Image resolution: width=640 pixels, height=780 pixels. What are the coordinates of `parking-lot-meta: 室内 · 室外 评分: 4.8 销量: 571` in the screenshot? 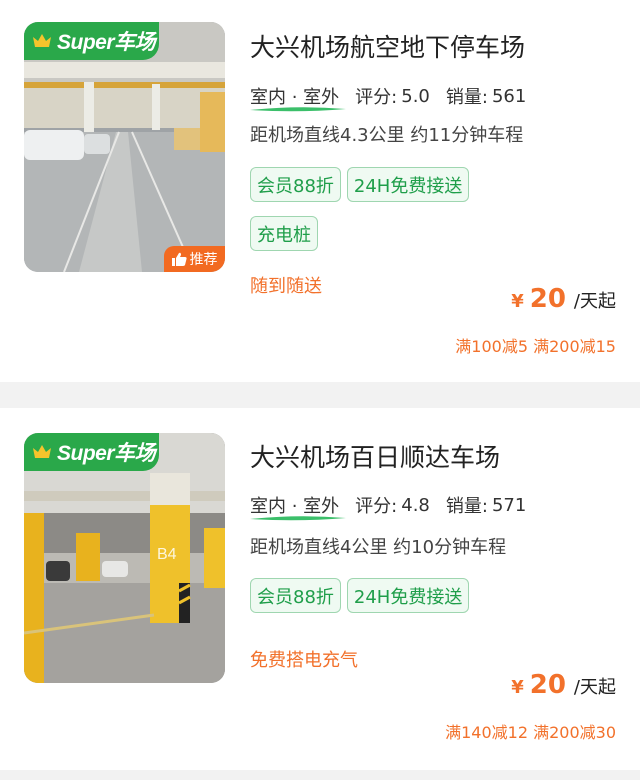 It's located at (388, 505).